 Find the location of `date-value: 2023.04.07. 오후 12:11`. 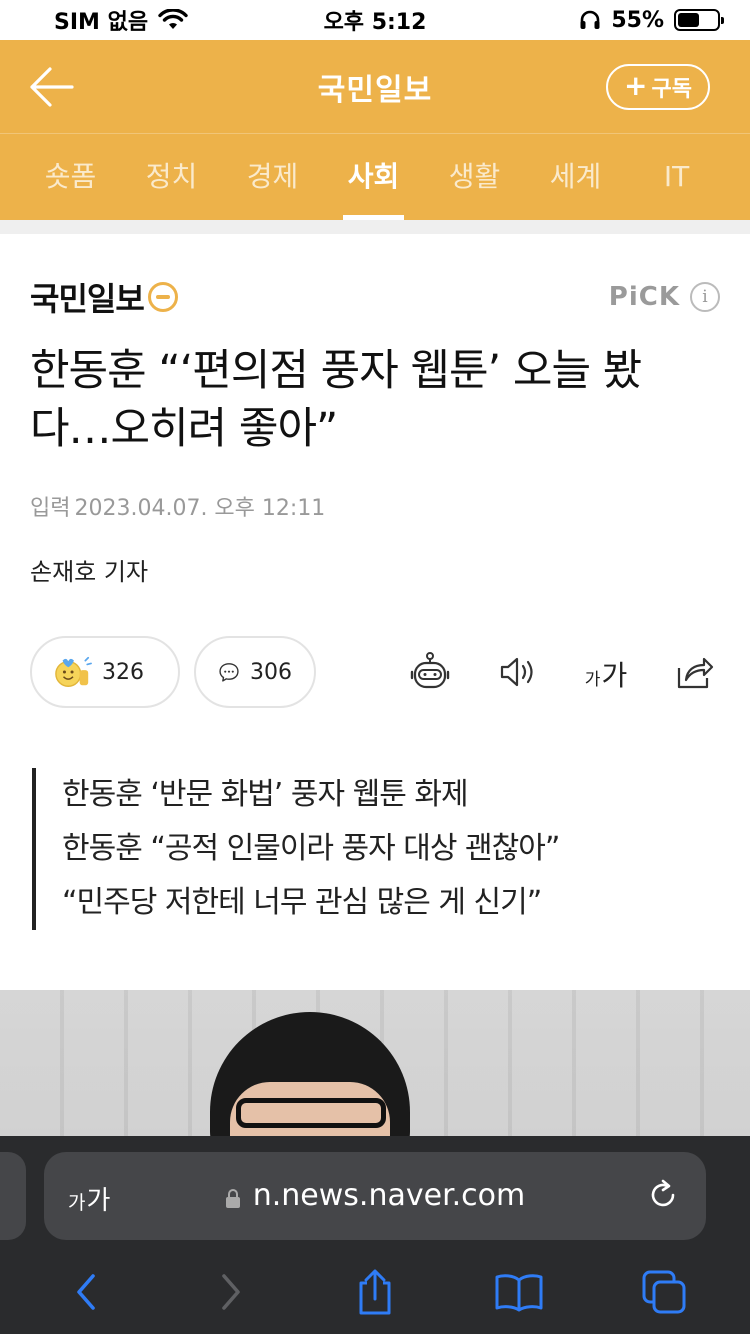

date-value: 2023.04.07. 오후 12:11 is located at coordinates (200, 508).